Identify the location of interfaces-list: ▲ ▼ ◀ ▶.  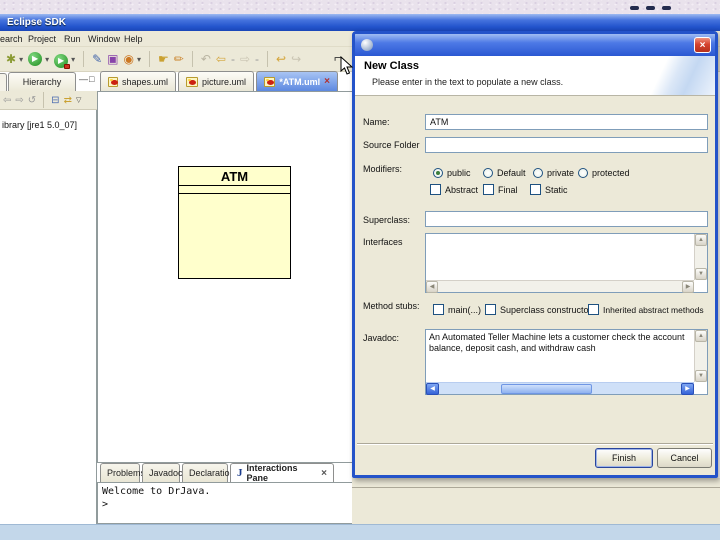
(566, 263).